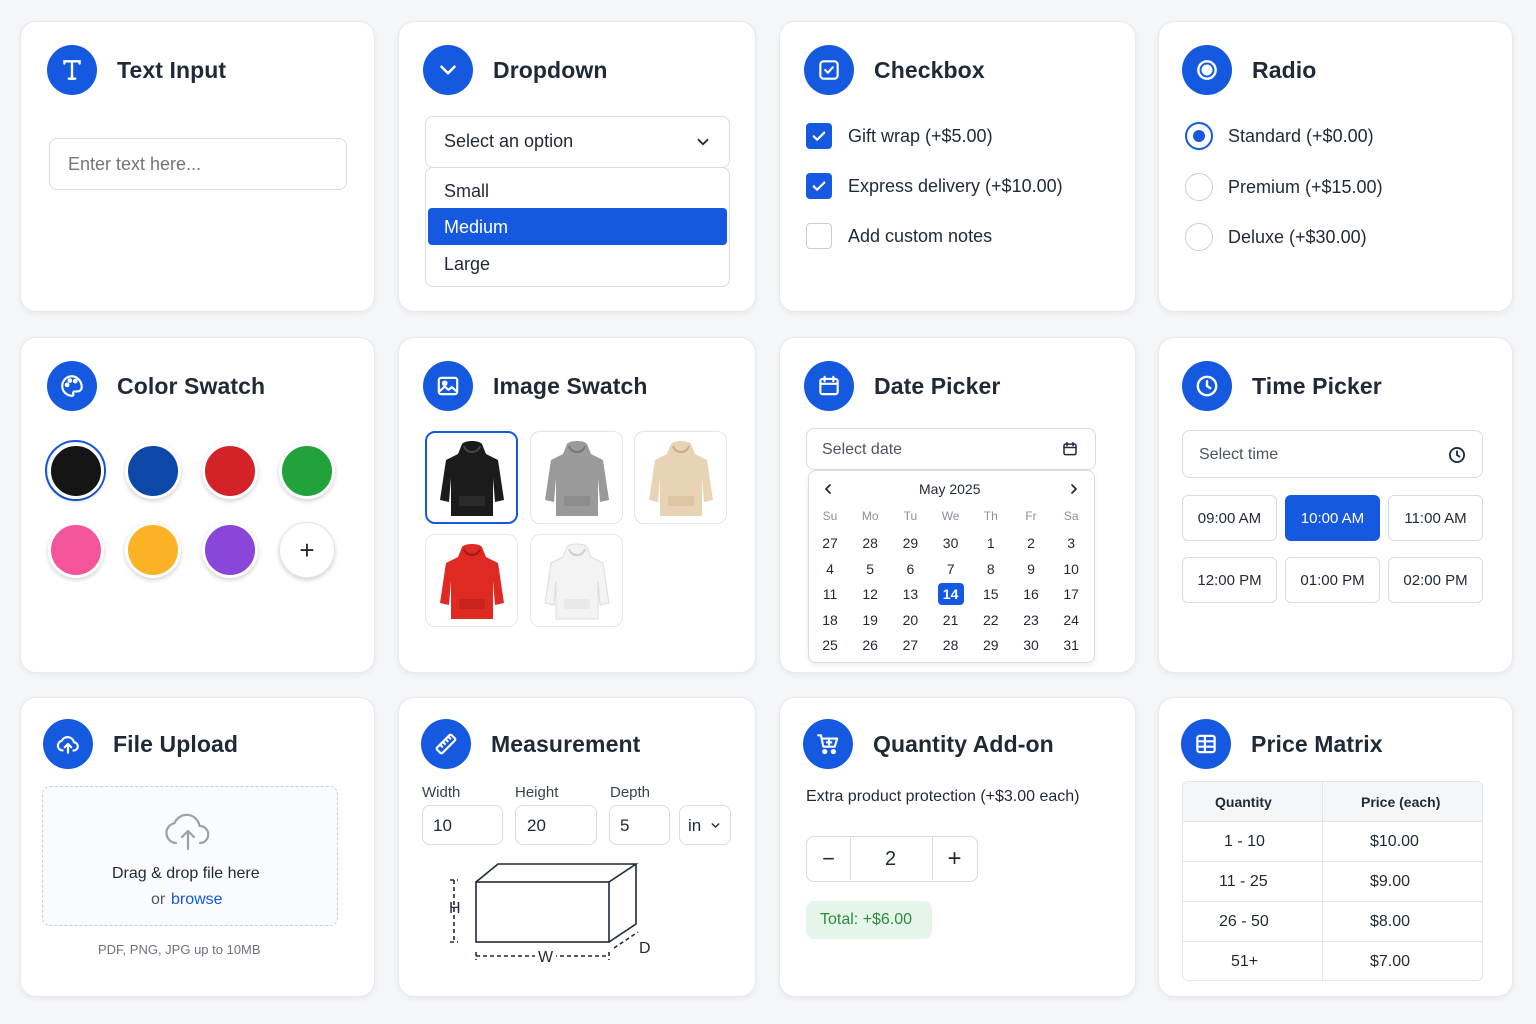  What do you see at coordinates (448, 386) in the screenshot?
I see `image-icon` at bounding box center [448, 386].